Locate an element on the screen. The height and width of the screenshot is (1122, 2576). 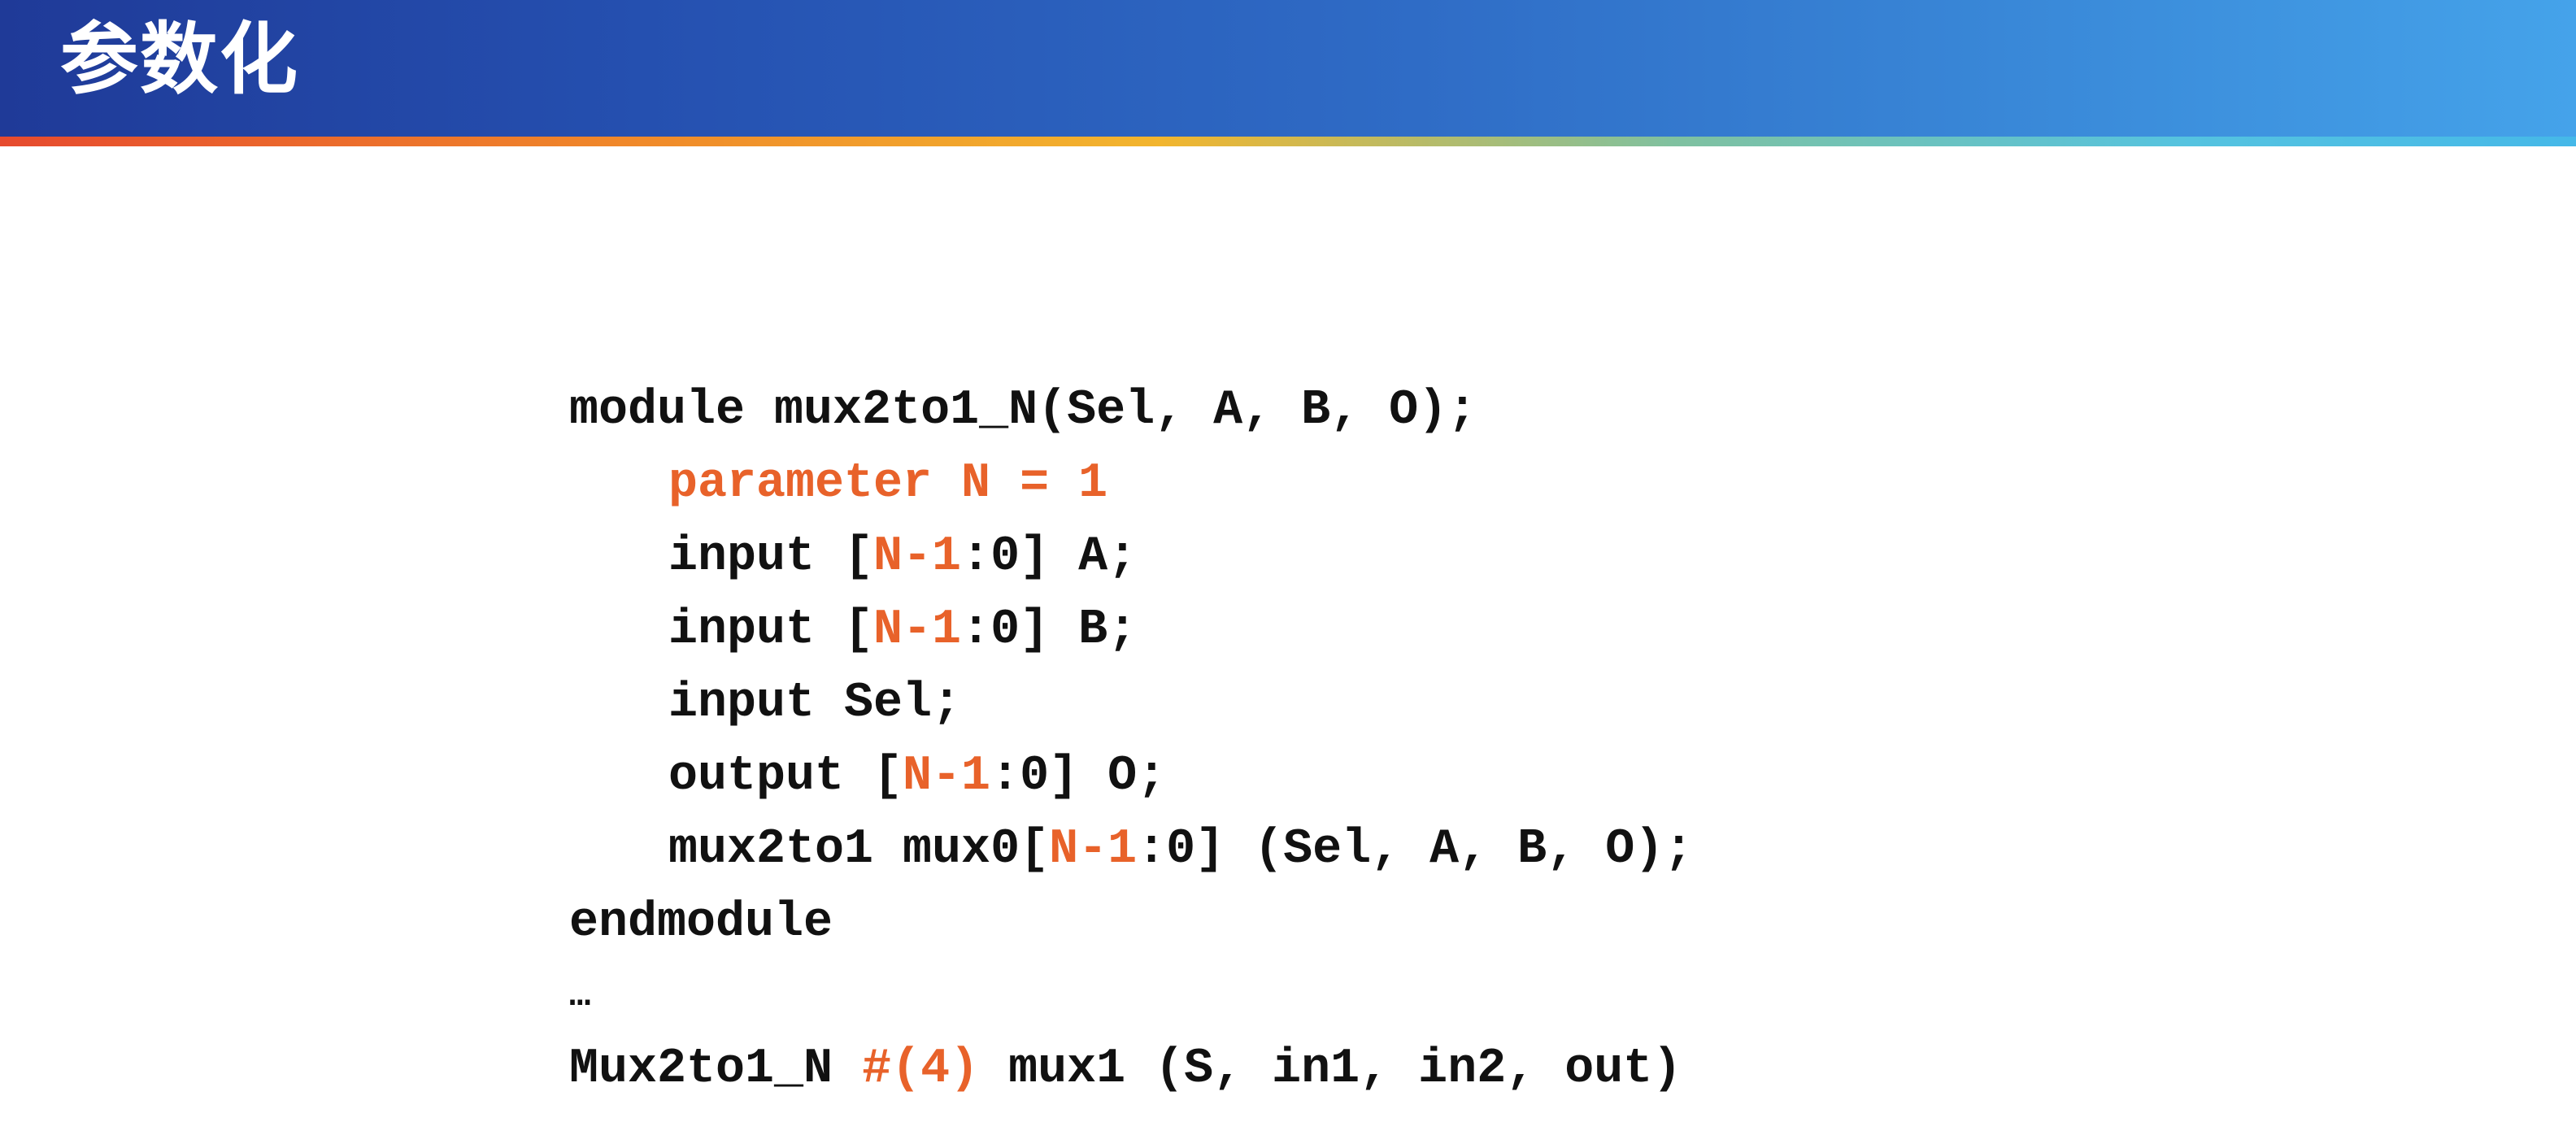
code-line-output-o: output [N-1:0] O; is located at coordinates (1131, 776).